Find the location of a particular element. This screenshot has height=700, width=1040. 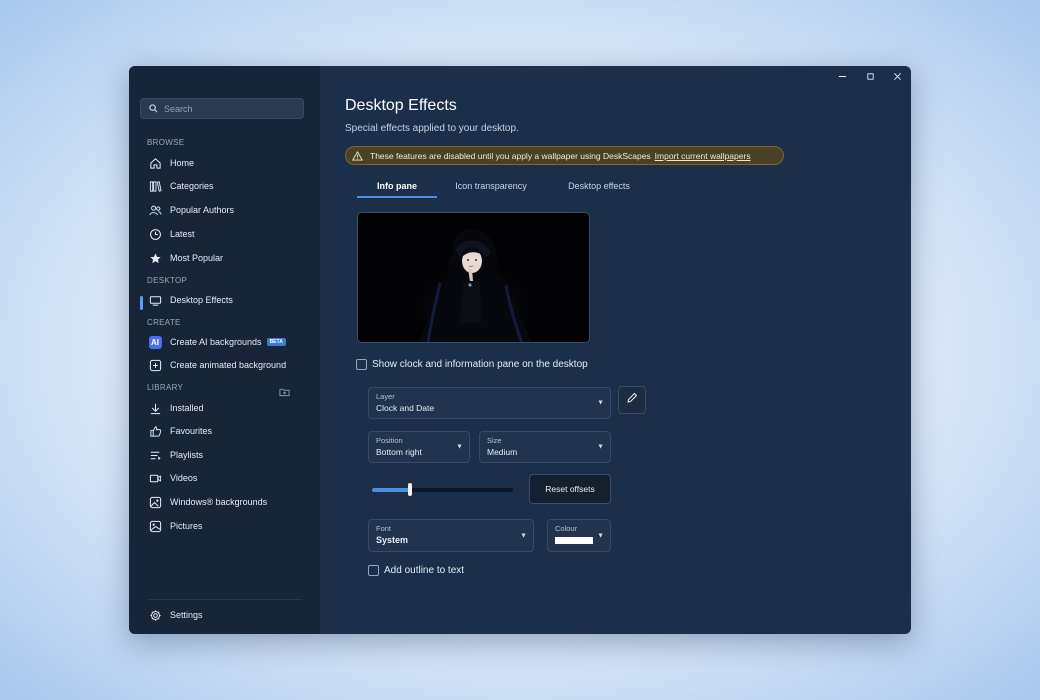

add-square-icon is located at coordinates (155, 365).